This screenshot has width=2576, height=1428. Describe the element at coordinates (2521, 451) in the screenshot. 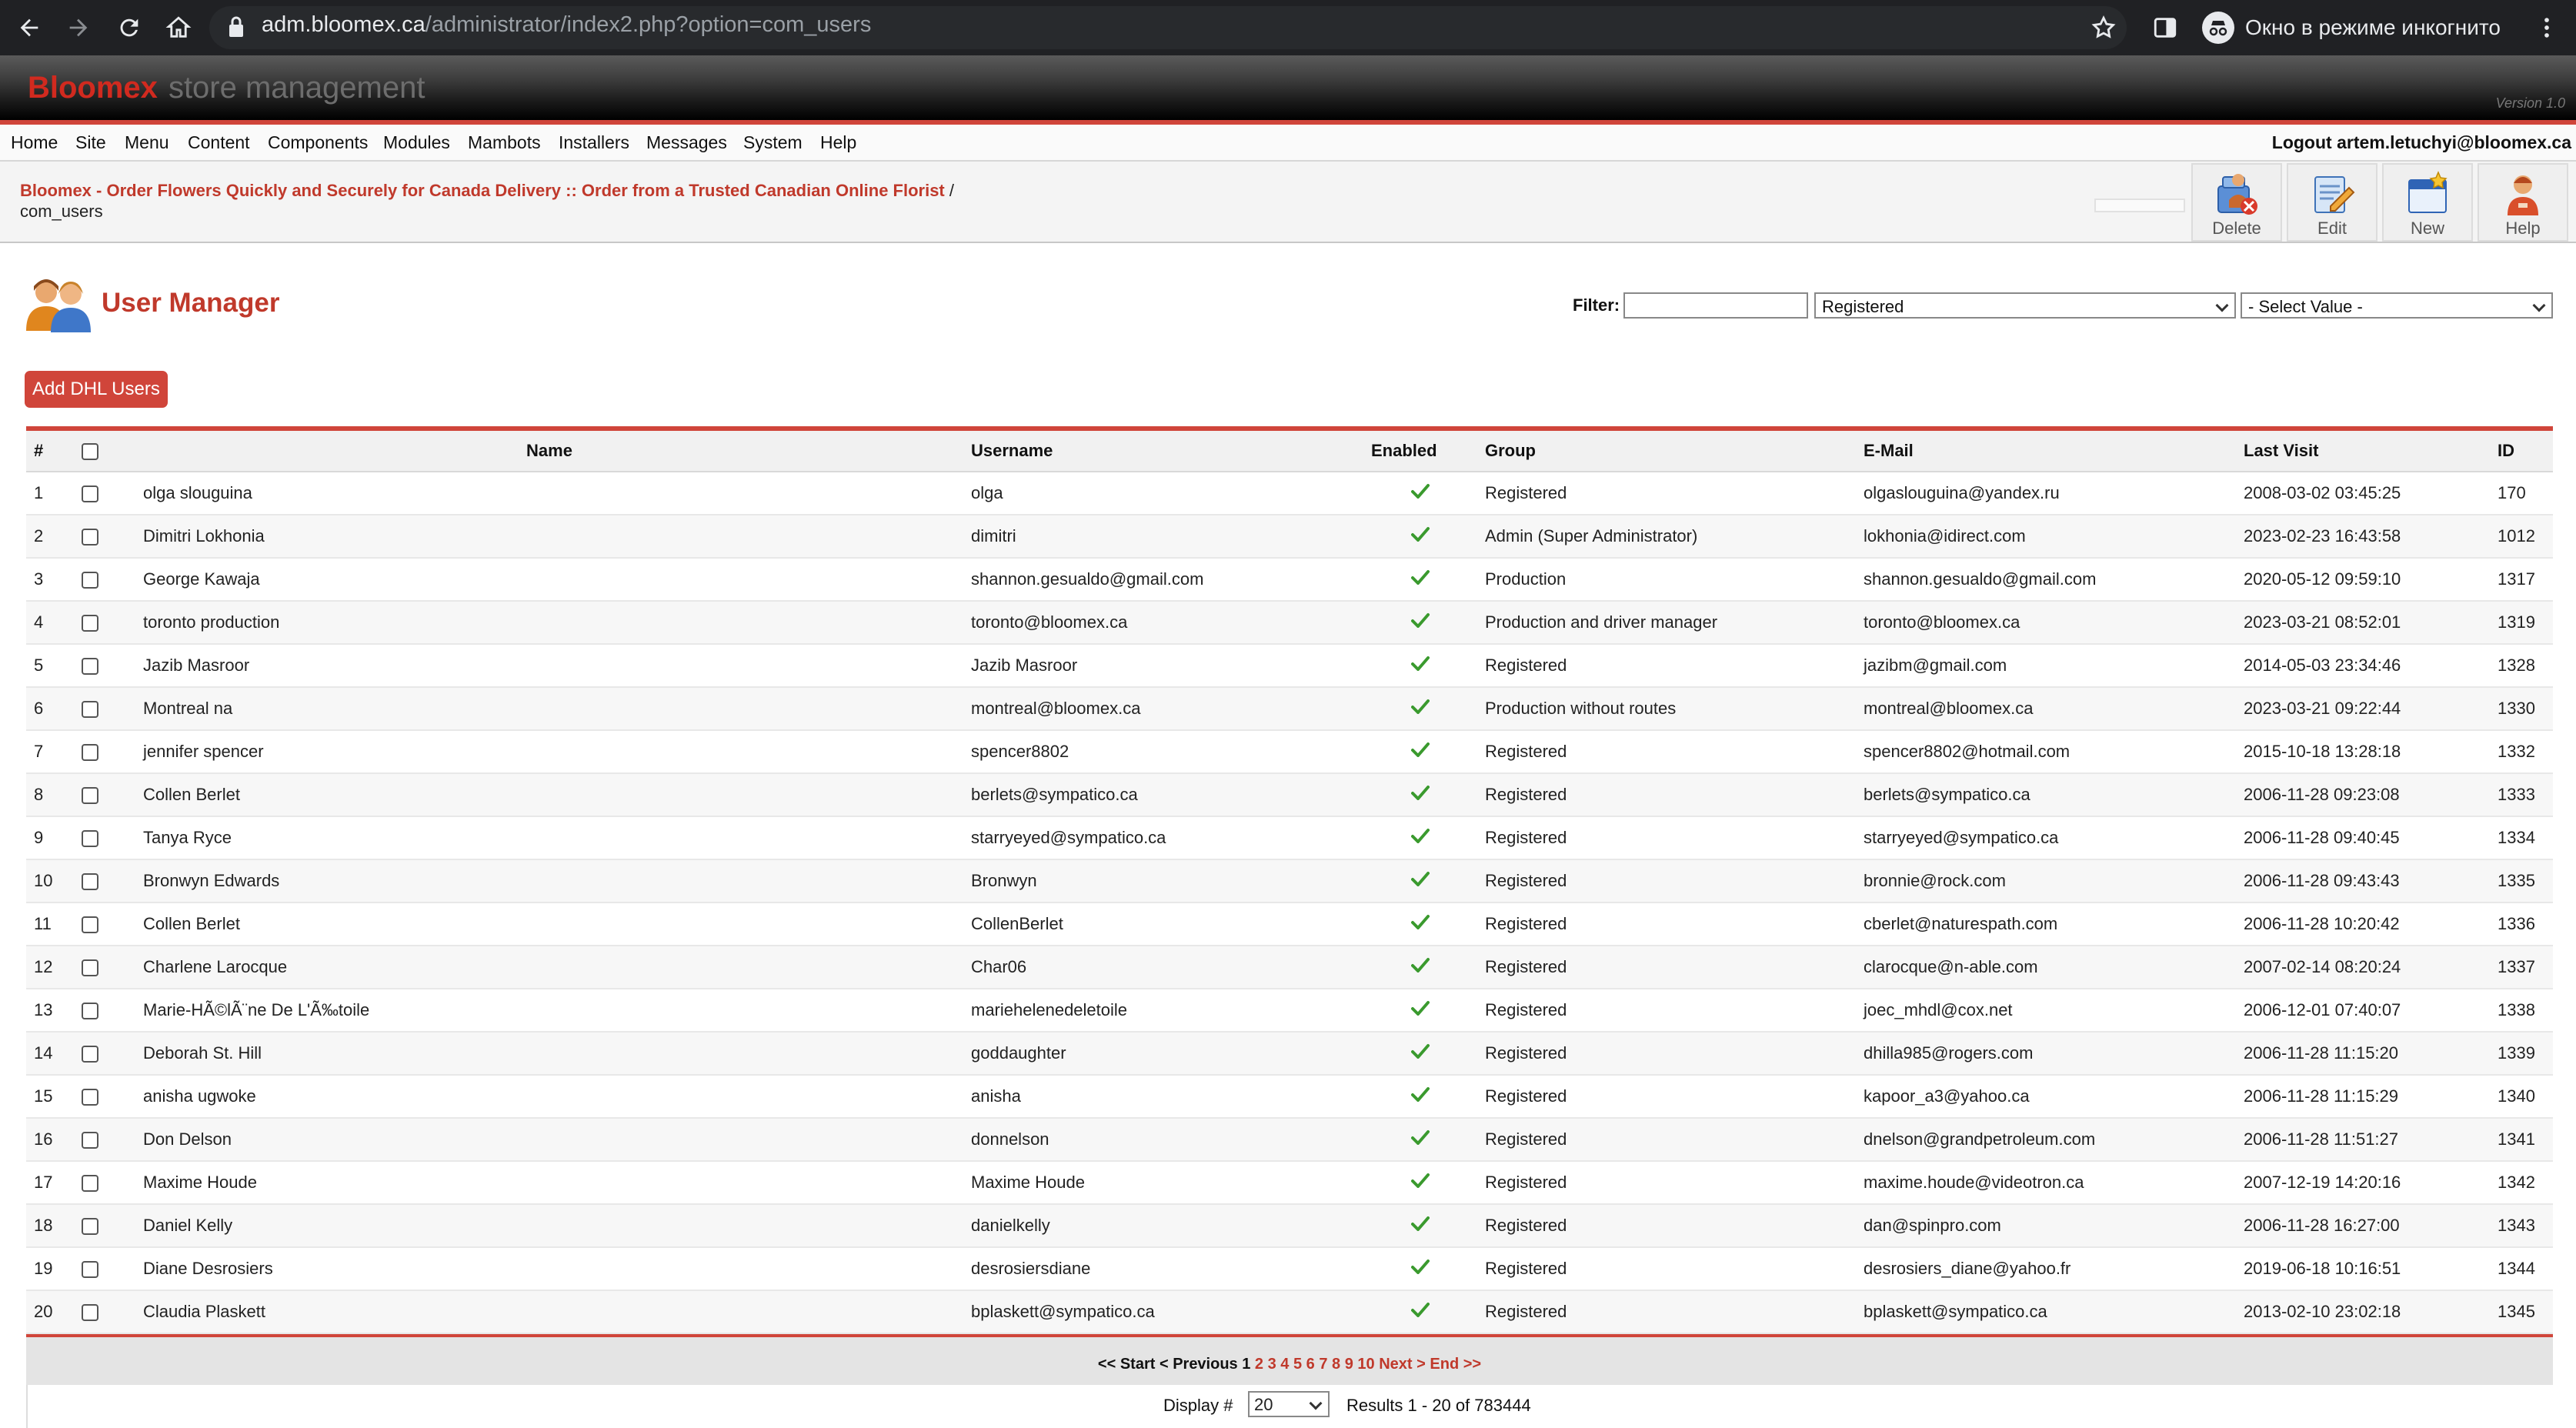

I see `col-header-id: ID` at that location.